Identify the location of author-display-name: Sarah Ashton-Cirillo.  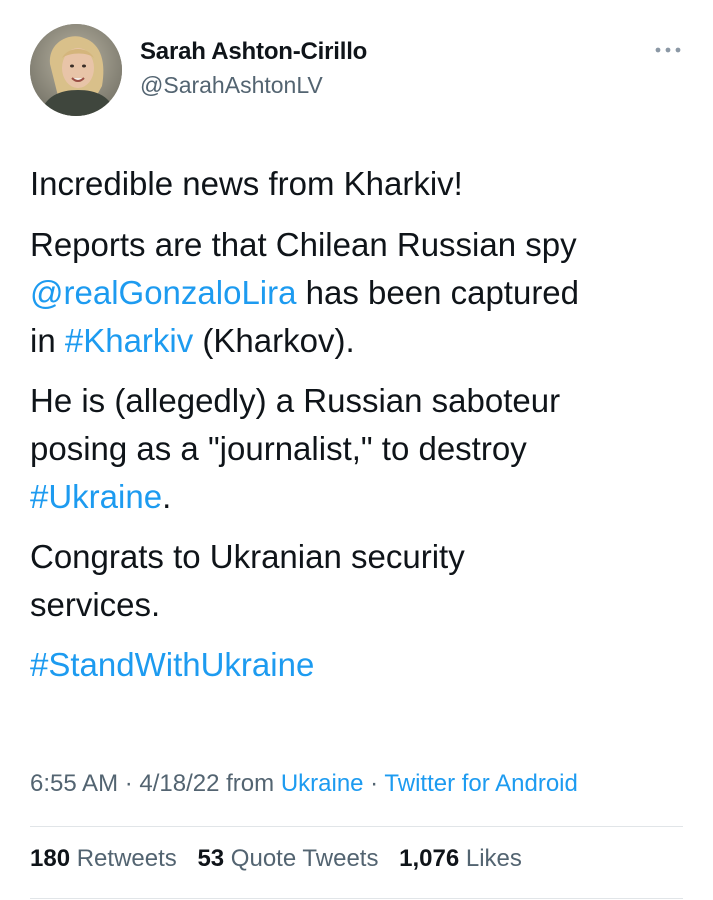
(253, 52).